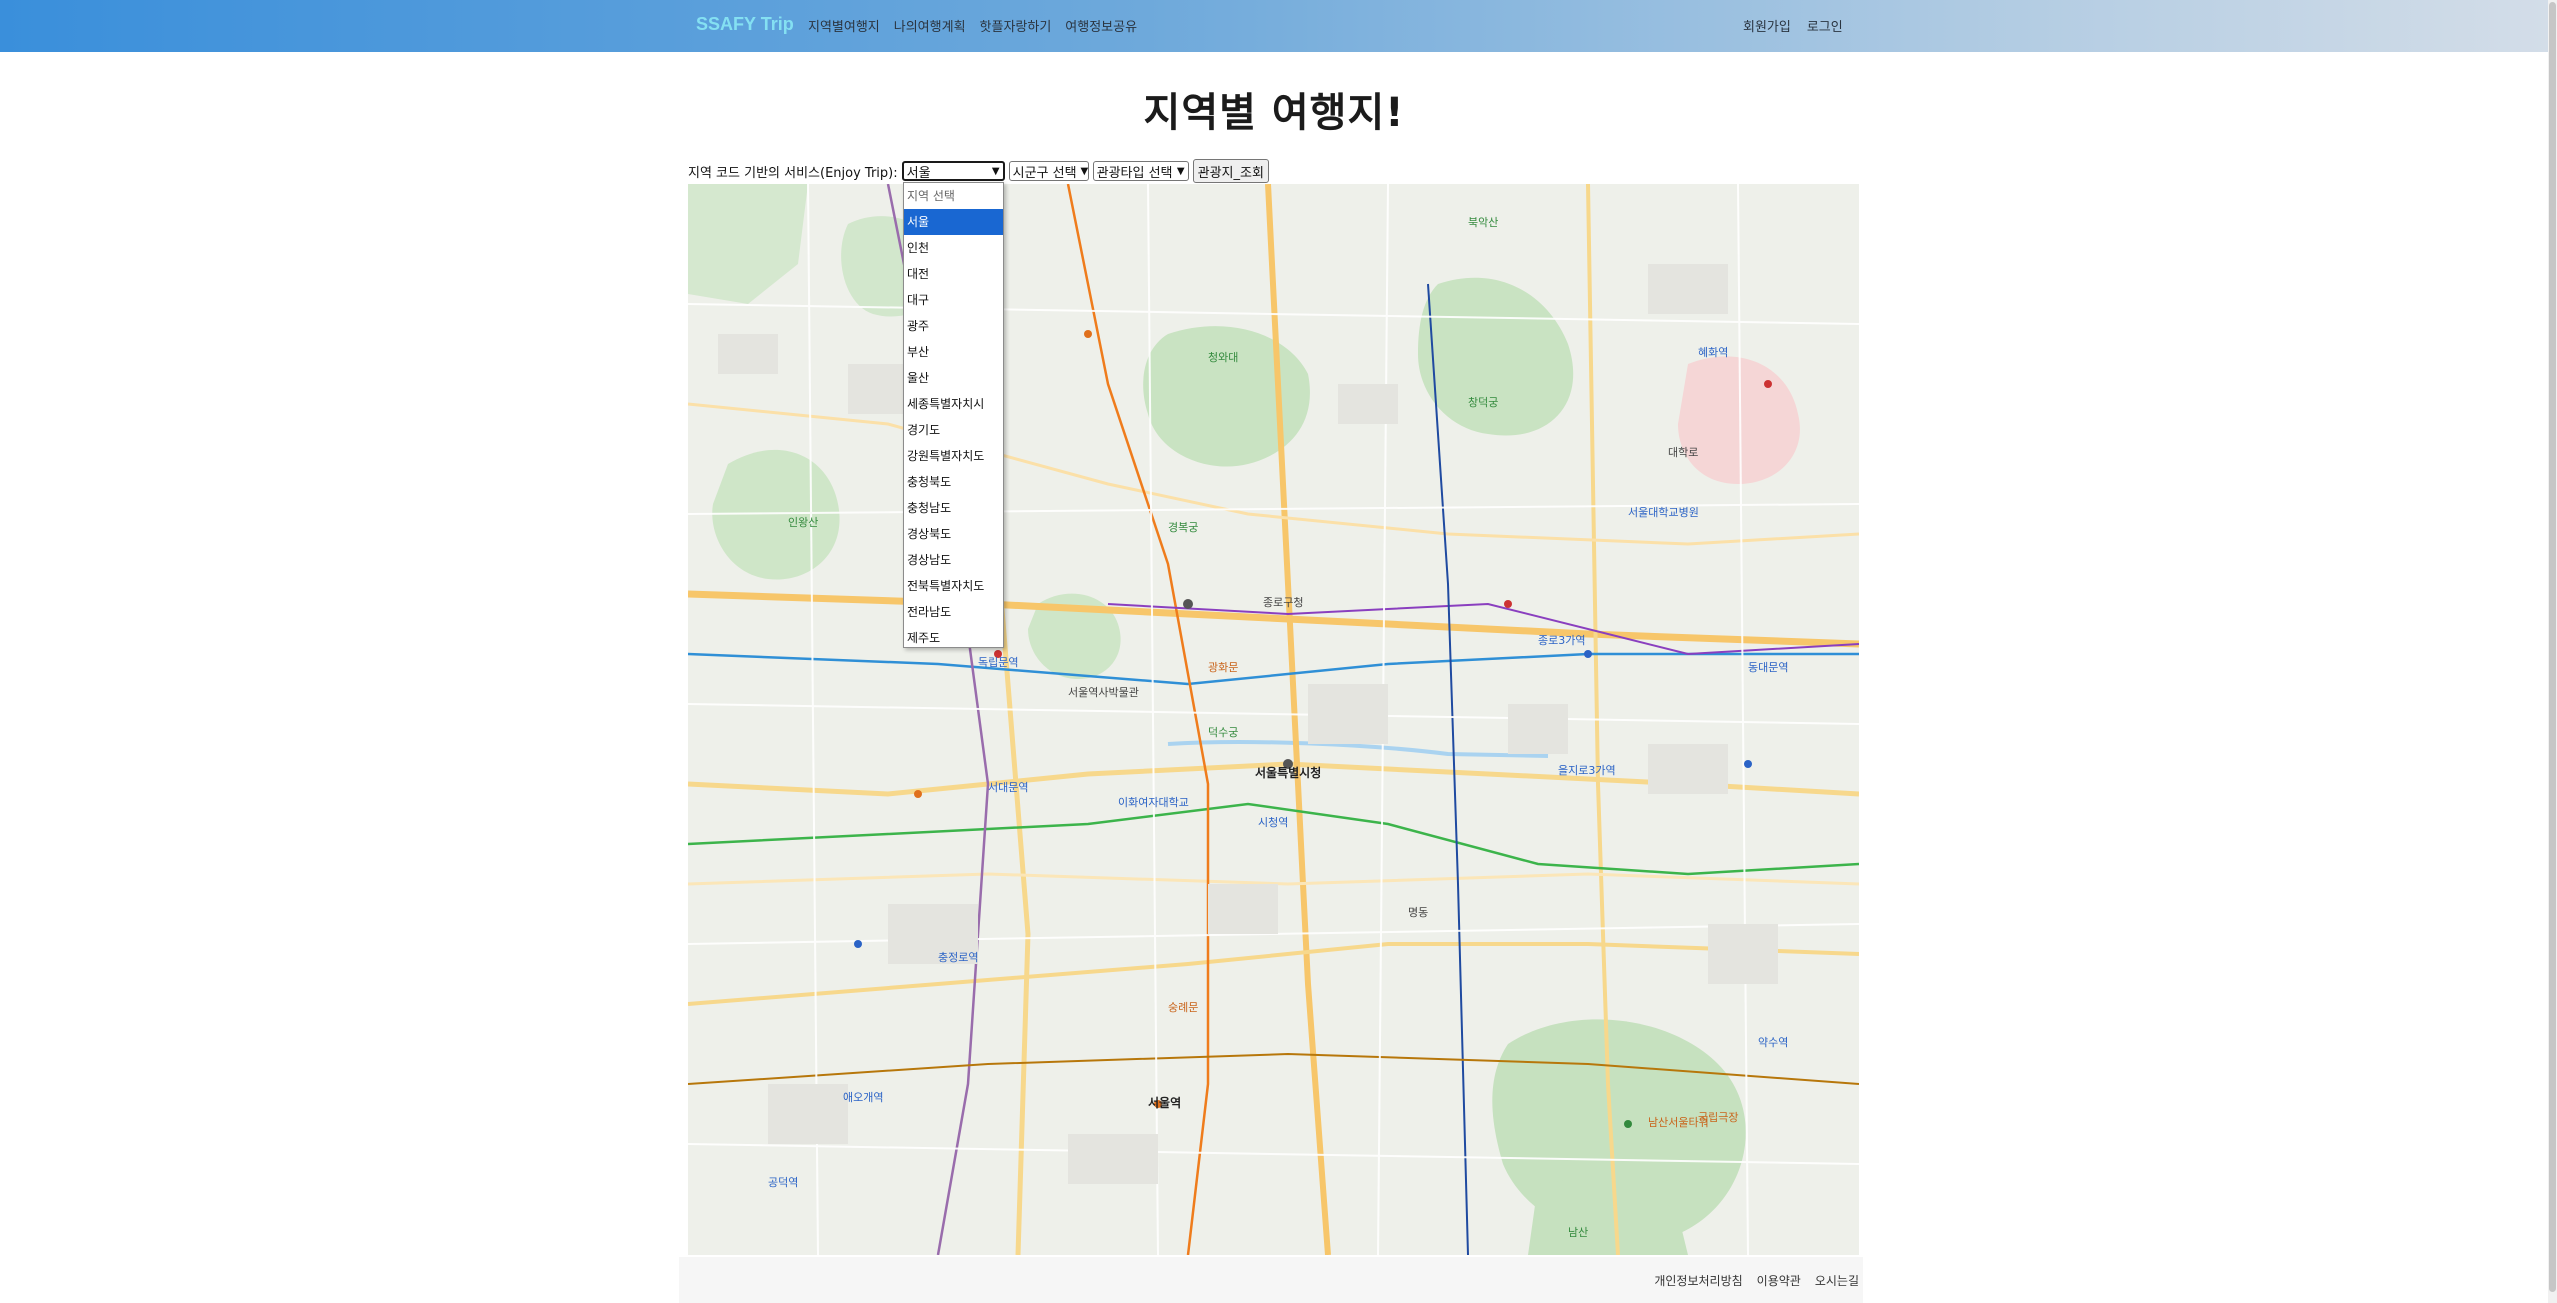  Describe the element at coordinates (930, 25) in the screenshot. I see `nav-link-my-plan: 나의여행계획` at that location.